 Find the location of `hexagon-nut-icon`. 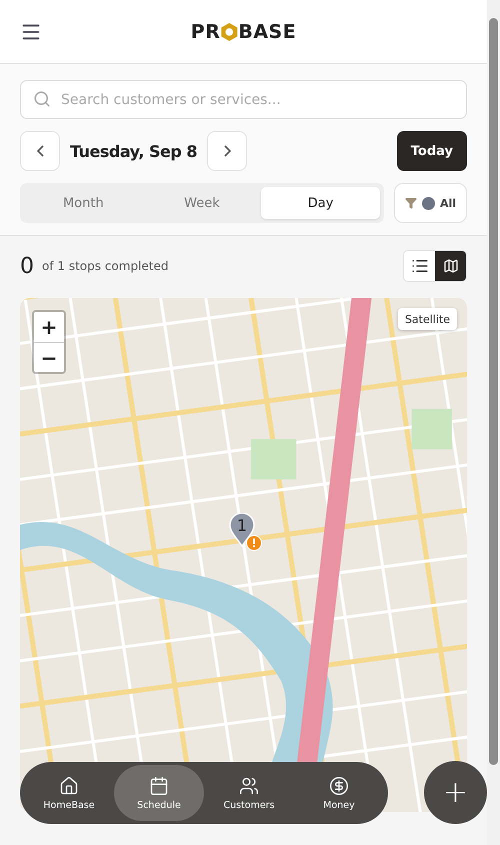

hexagon-nut-icon is located at coordinates (229, 32).